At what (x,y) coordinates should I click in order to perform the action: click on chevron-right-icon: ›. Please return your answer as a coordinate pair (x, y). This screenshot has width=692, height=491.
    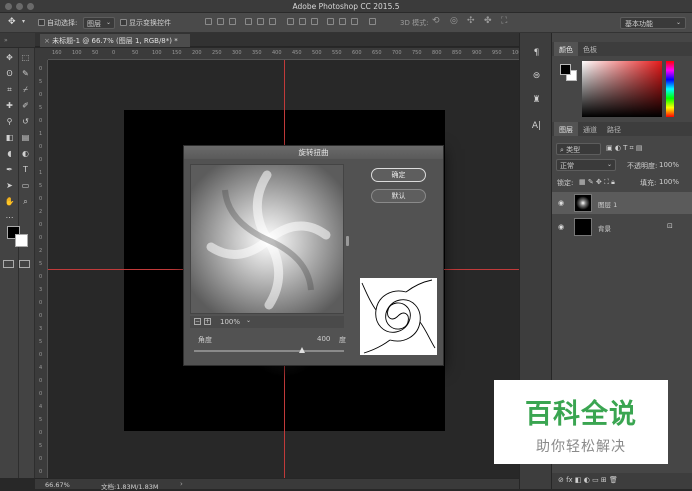
    Looking at the image, I should click on (181, 484).